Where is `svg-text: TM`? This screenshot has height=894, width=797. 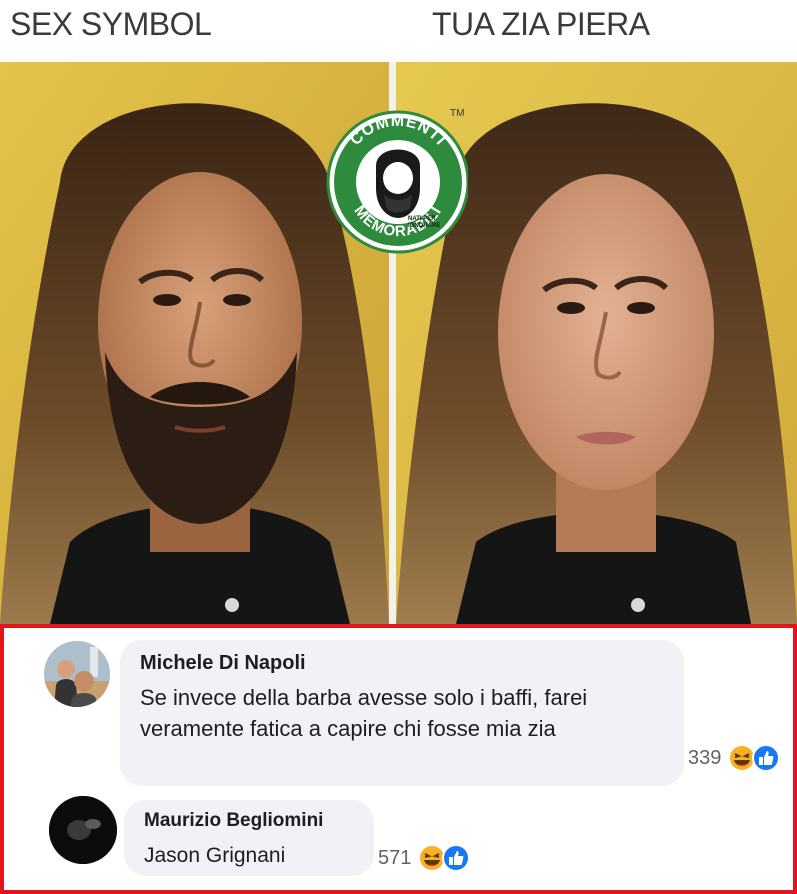
svg-text: TM is located at coordinates (457, 113).